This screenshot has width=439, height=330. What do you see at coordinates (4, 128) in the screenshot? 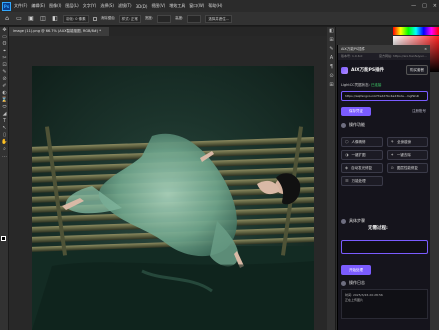
I see `path-select-tool-icon: ↖` at bounding box center [4, 128].